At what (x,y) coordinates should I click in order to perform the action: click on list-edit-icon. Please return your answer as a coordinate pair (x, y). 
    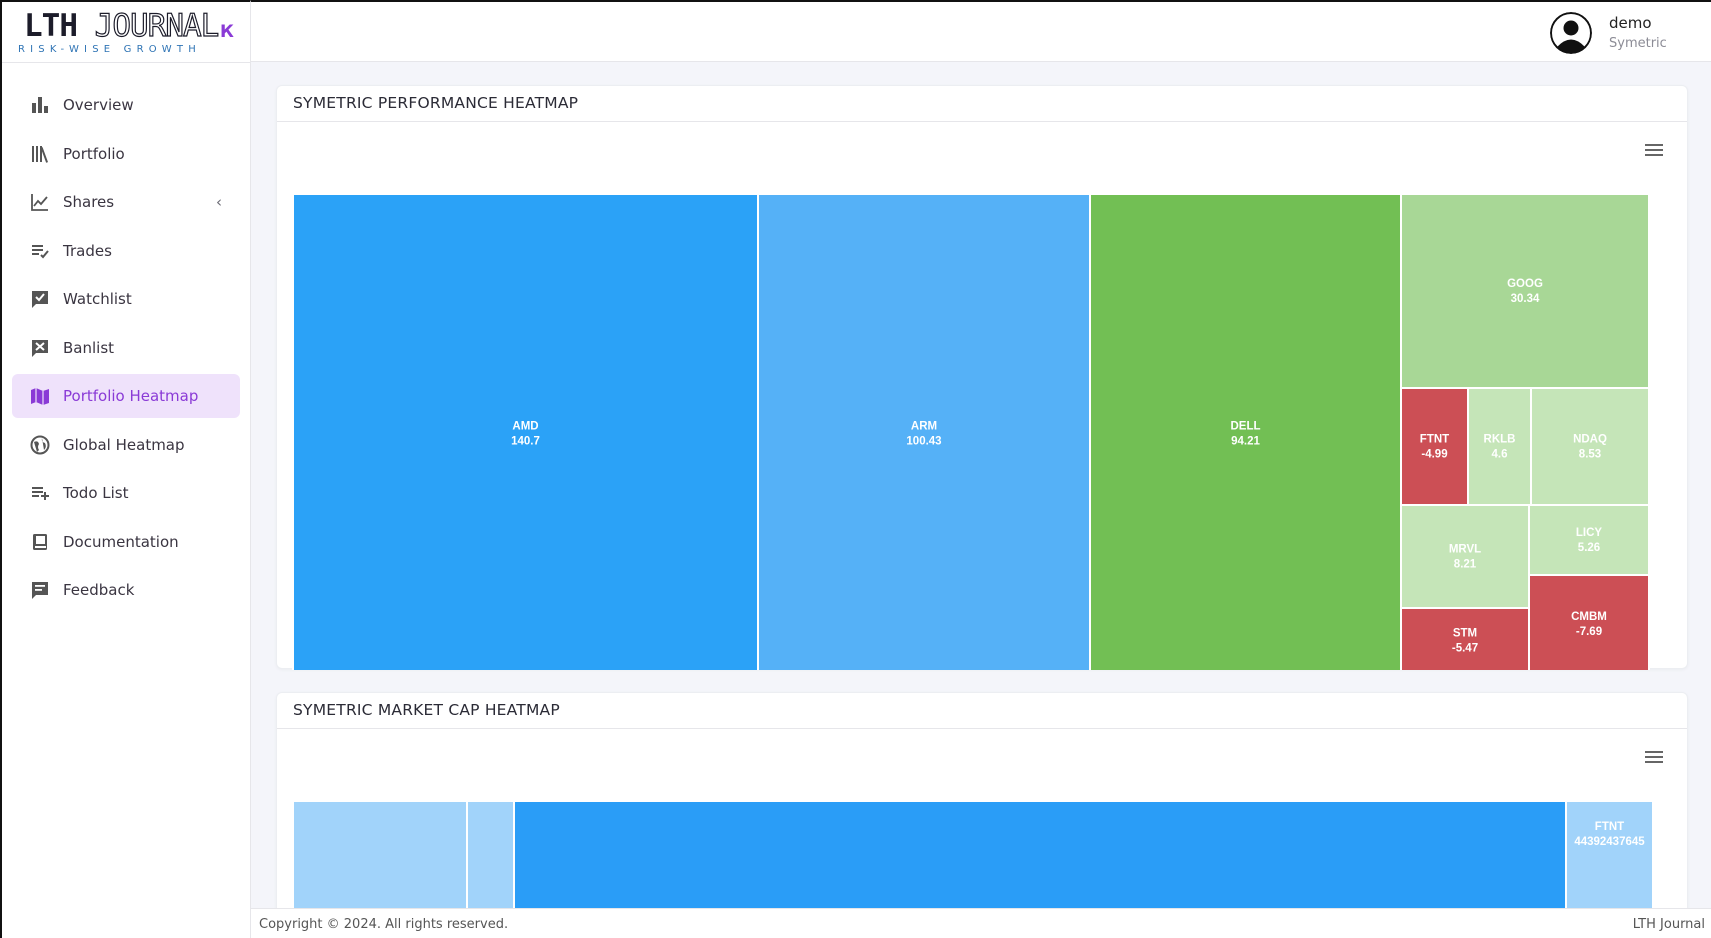
    Looking at the image, I should click on (40, 251).